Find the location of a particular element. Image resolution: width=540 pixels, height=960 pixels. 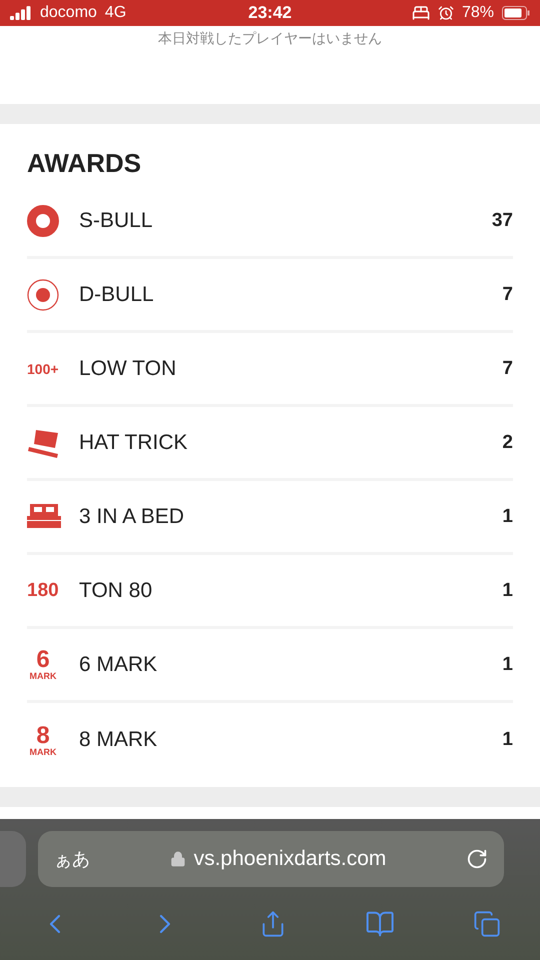

address-bar: ぁあ vs.phoenixdarts.com is located at coordinates (271, 859).